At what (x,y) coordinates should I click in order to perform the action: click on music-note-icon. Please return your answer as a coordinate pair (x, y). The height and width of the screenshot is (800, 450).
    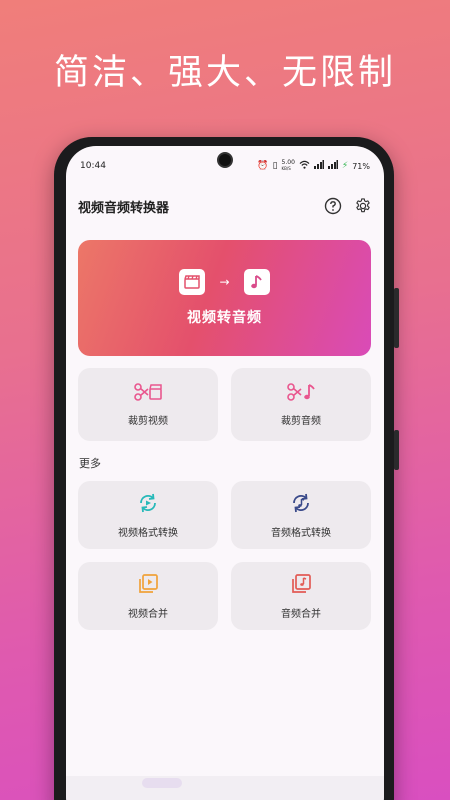
    Looking at the image, I should click on (256, 282).